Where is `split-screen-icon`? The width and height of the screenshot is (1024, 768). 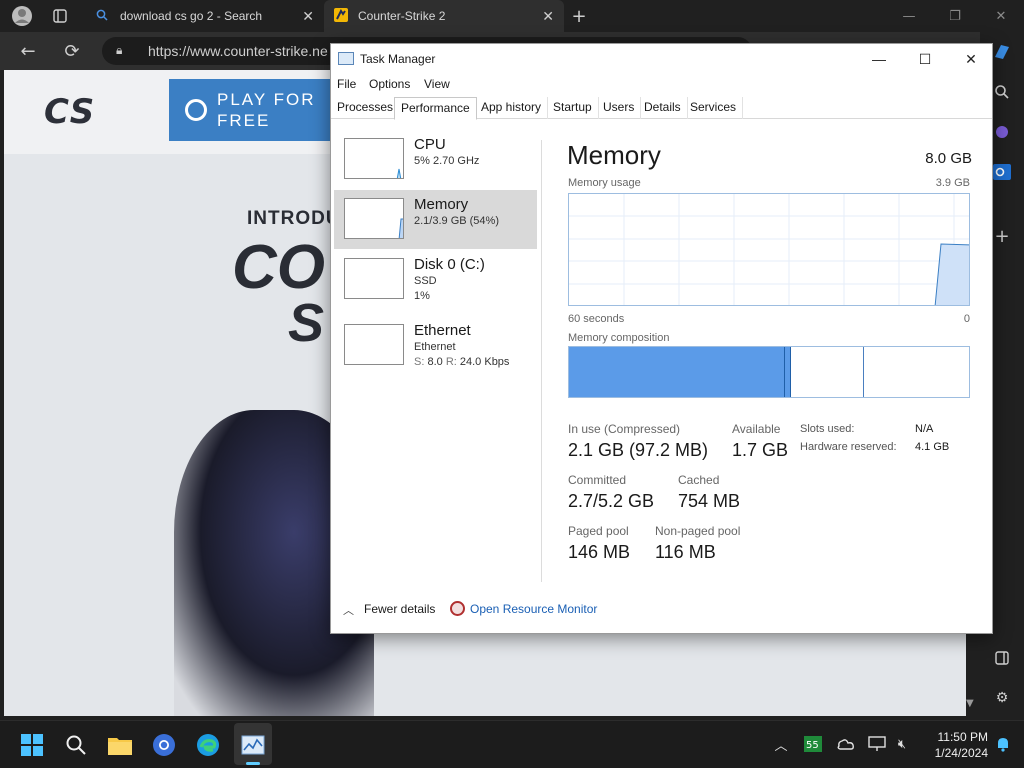
split-screen-icon is located at coordinates (1002, 658).